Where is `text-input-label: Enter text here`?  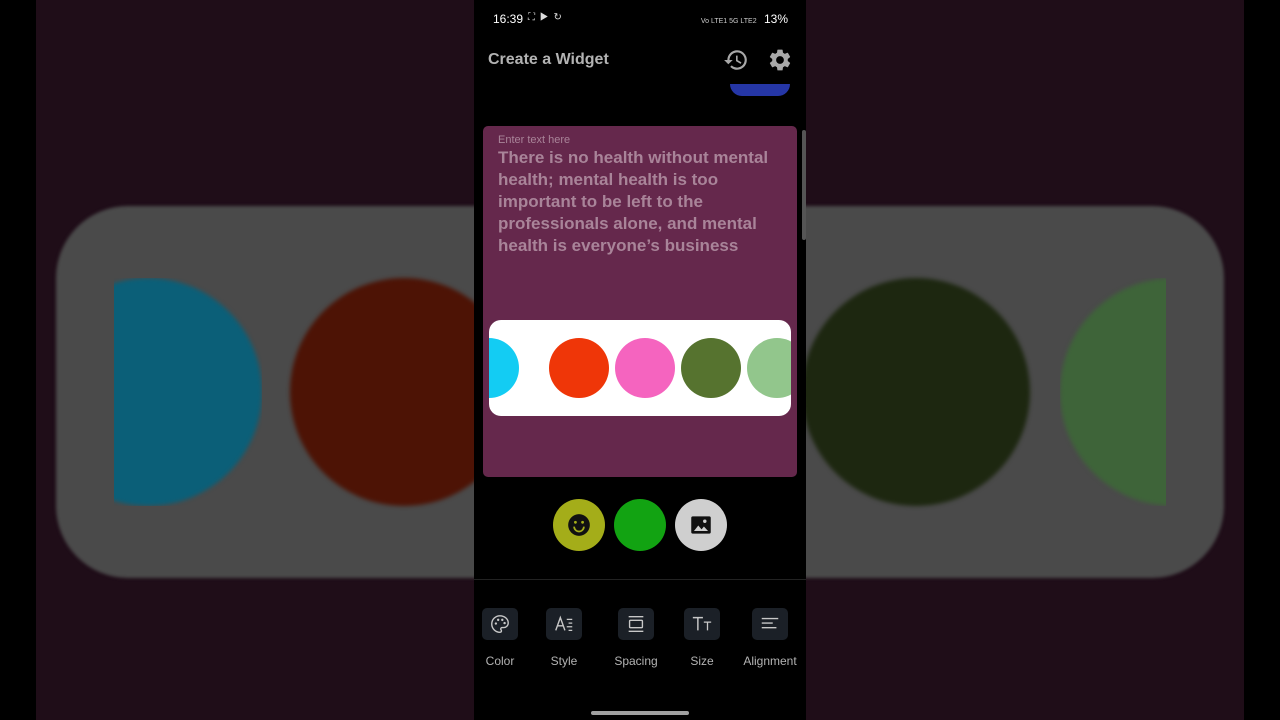
text-input-label: Enter text here is located at coordinates (534, 140).